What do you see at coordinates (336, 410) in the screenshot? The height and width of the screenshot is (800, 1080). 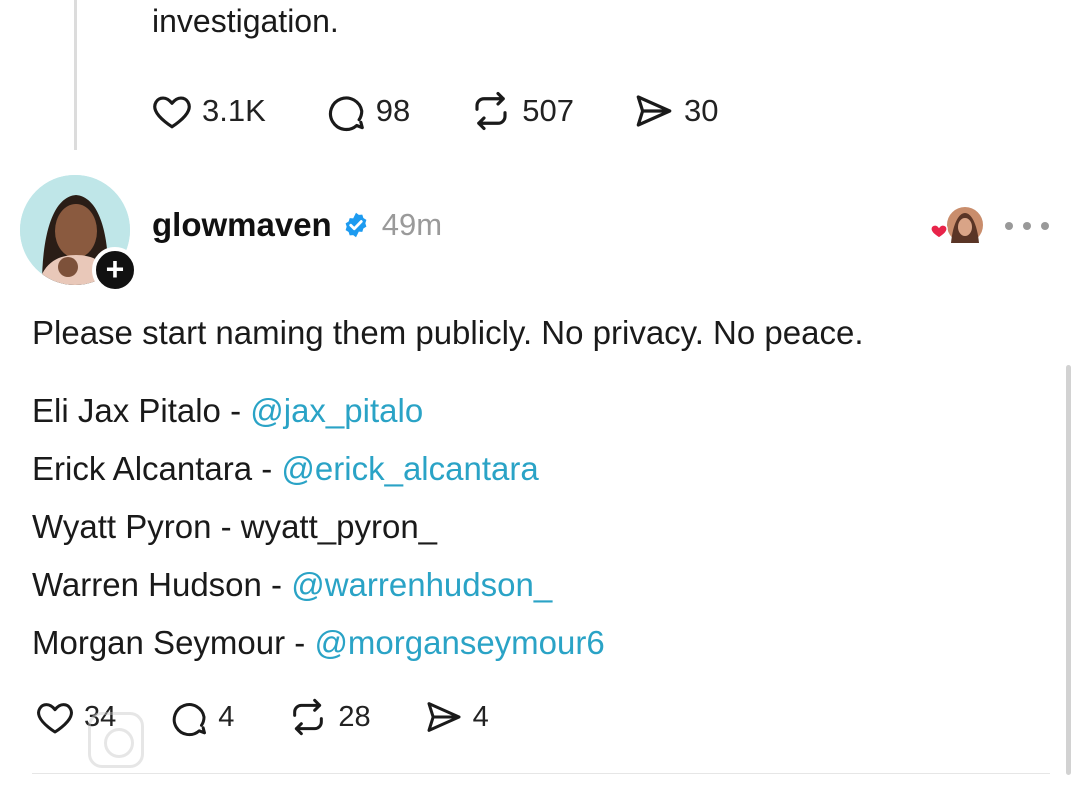 I see `mention-link: @jax_pitalo` at bounding box center [336, 410].